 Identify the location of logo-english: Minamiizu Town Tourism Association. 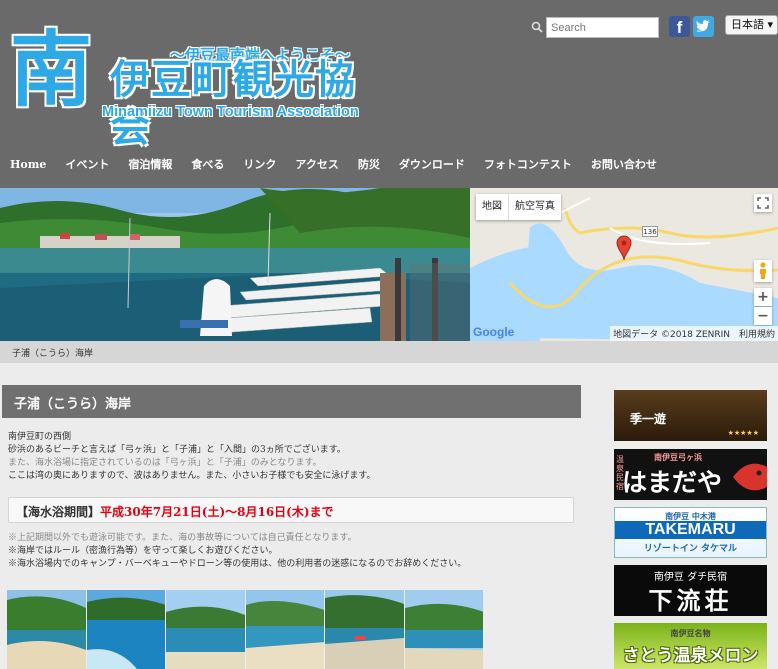
(230, 112).